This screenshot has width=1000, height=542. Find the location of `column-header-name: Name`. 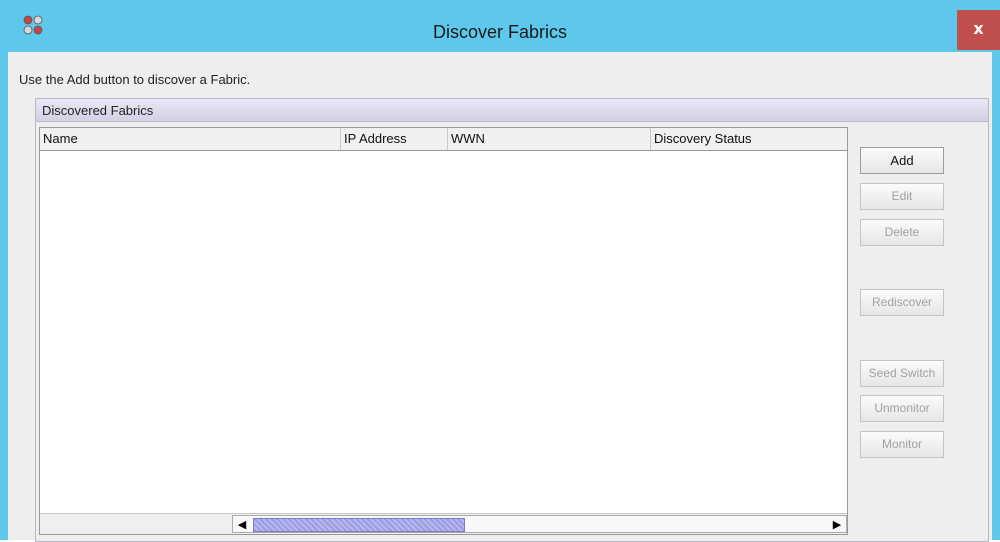

column-header-name: Name is located at coordinates (190, 139).